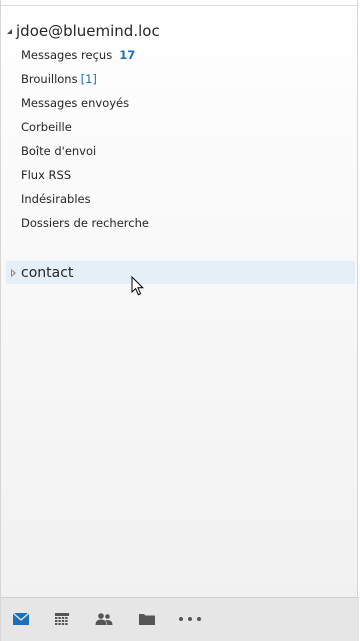 The width and height of the screenshot is (360, 641). Describe the element at coordinates (13, 272) in the screenshot. I see `collapse-triangle-icon` at that location.